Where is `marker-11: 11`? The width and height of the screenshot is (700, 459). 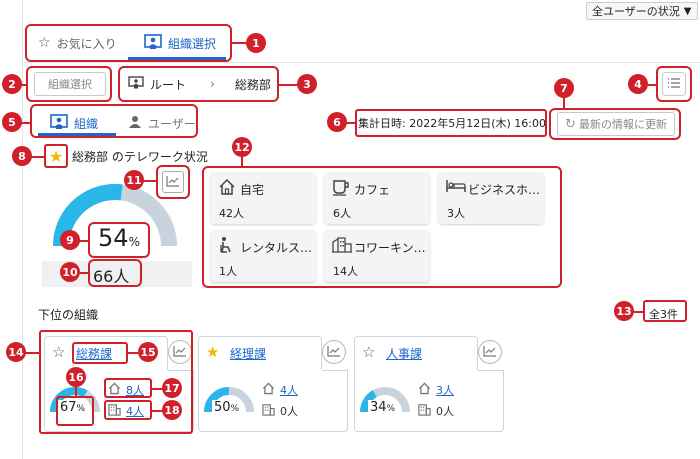
marker-11: 11 is located at coordinates (134, 180).